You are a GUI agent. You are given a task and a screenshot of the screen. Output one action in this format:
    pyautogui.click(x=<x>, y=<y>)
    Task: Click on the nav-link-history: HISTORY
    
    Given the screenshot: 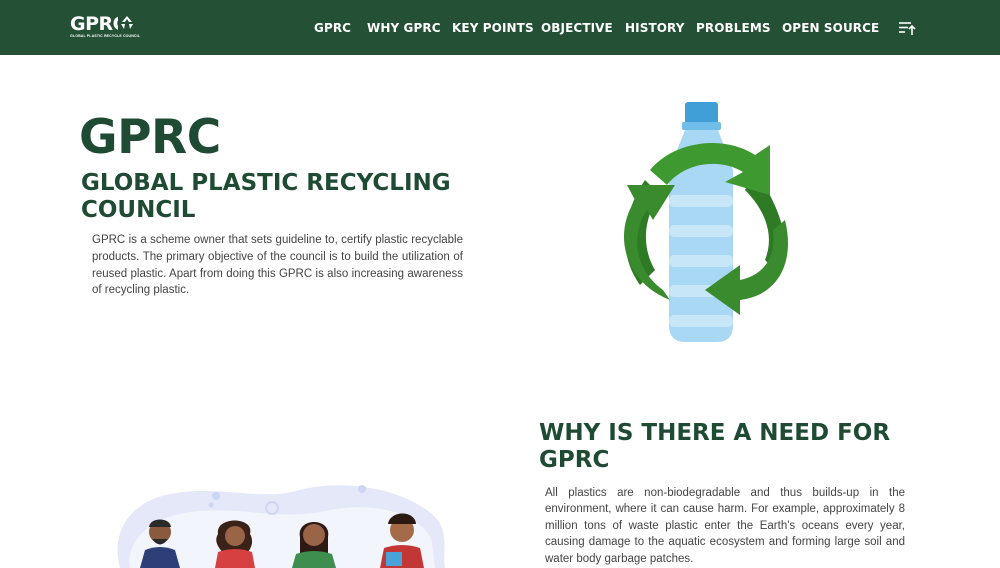 What is the action you would take?
    pyautogui.click(x=655, y=28)
    